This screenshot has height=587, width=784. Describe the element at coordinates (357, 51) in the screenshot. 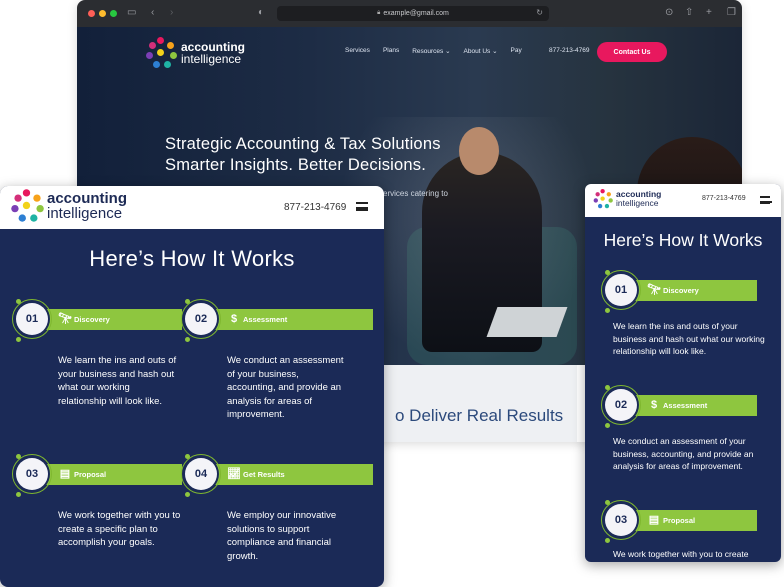

I see `nav-item-services: Services` at that location.